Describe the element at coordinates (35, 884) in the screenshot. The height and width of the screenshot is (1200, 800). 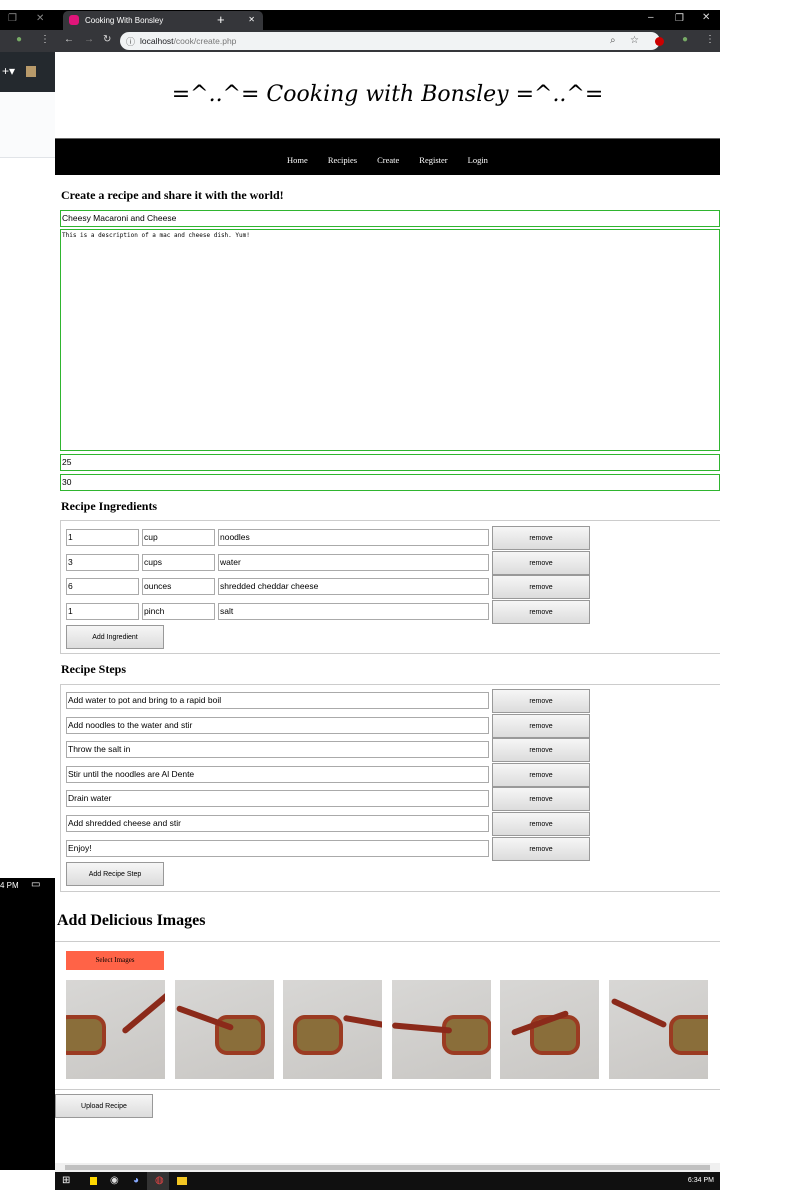
I see `notification-icon: ▭` at that location.